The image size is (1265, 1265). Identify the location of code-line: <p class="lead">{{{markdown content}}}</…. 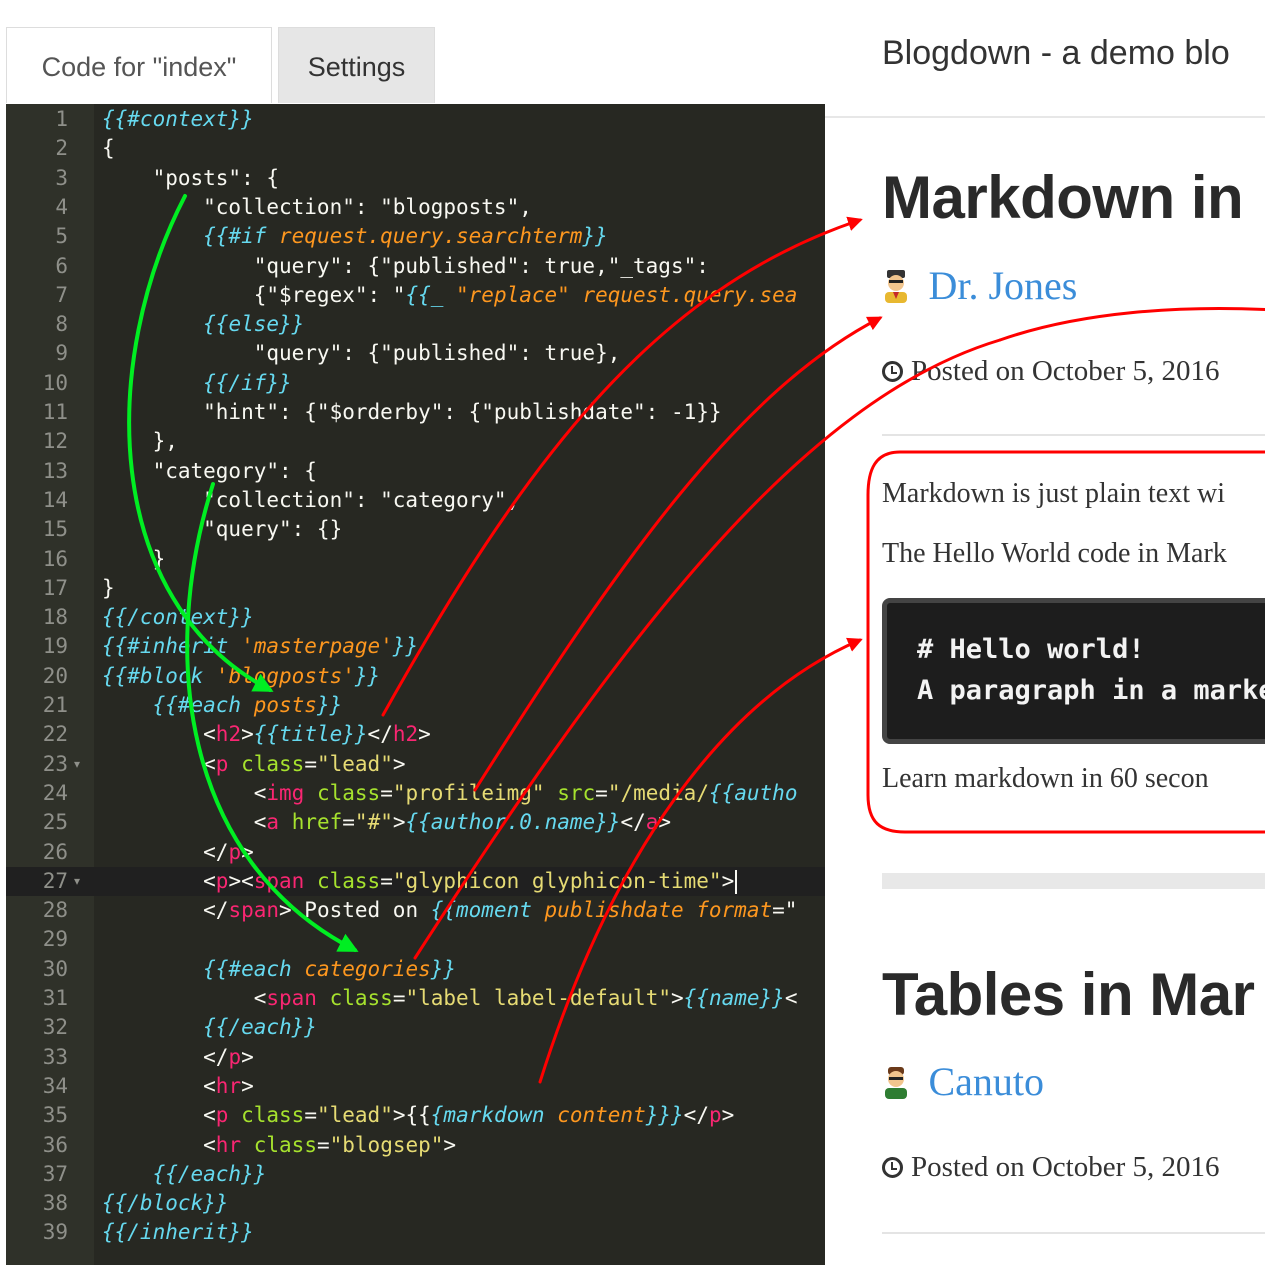
(418, 1115).